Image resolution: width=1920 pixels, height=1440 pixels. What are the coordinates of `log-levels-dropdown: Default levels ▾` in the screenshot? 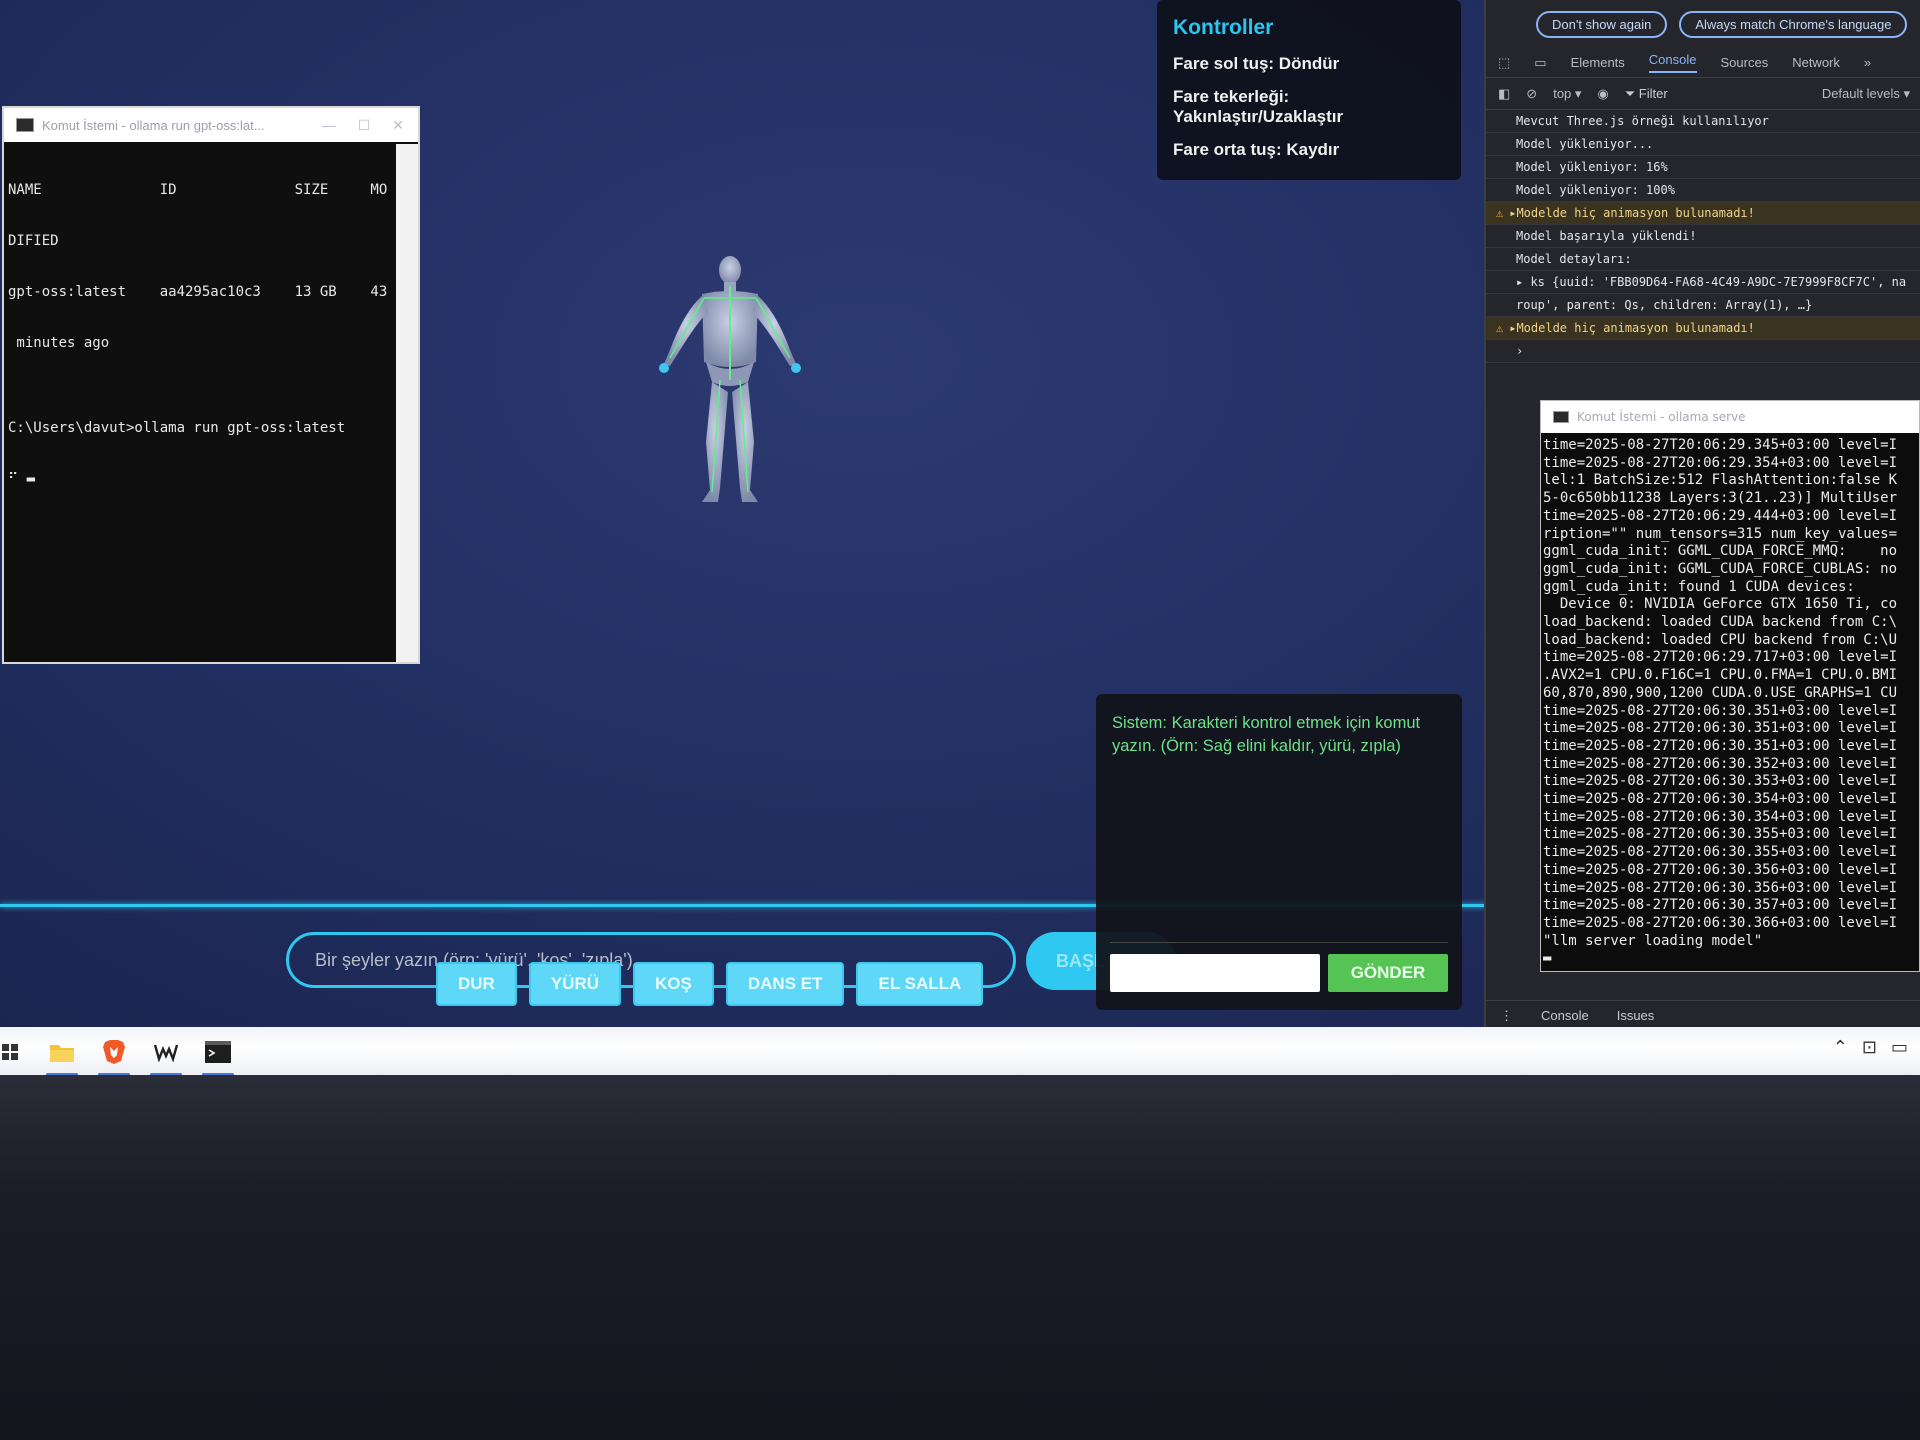 It's located at (1871, 94).